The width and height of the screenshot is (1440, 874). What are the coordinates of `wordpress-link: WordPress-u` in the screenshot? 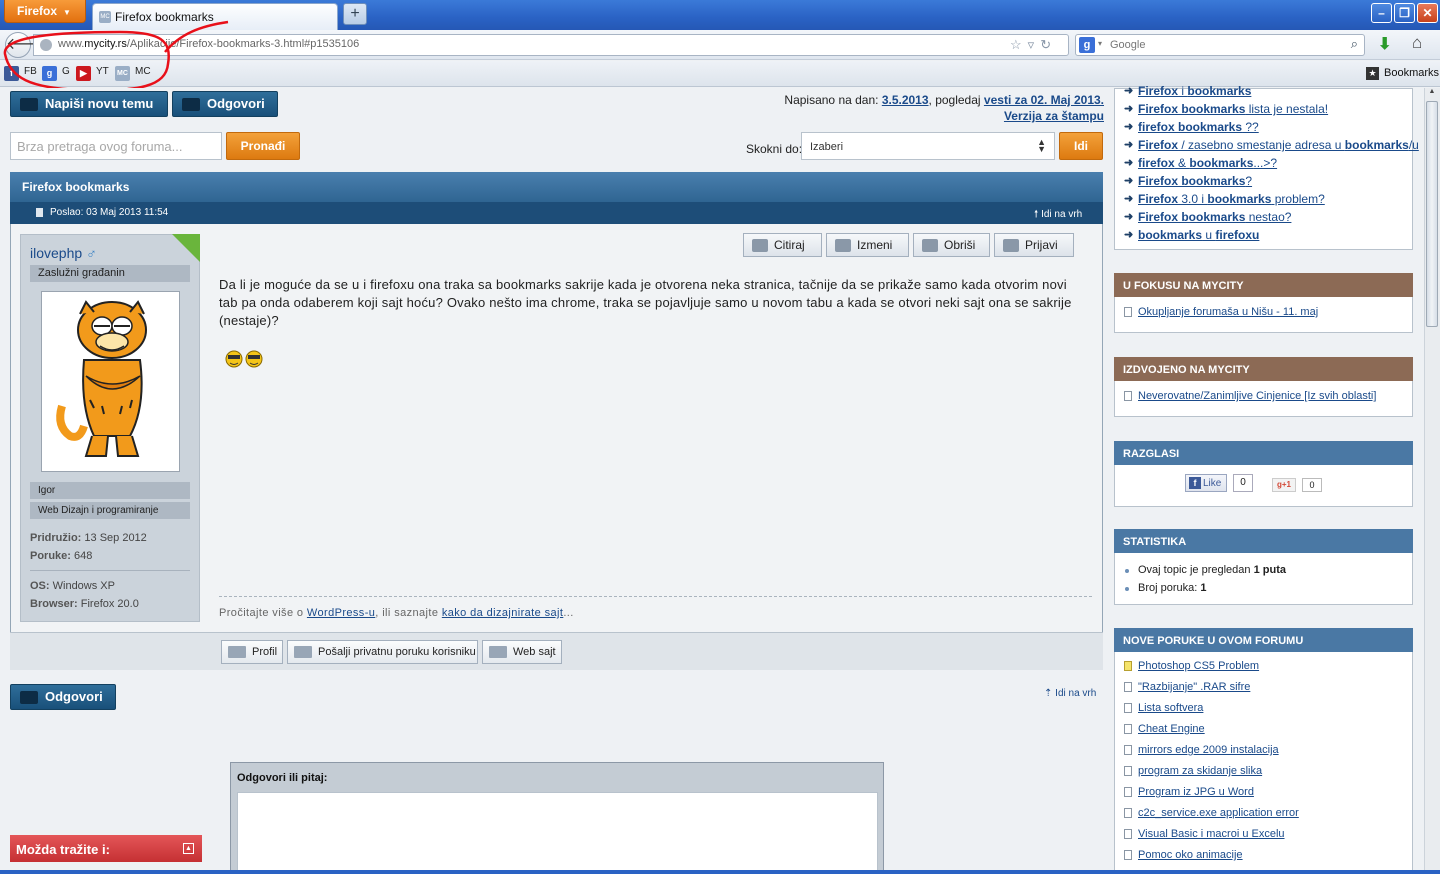 It's located at (341, 613).